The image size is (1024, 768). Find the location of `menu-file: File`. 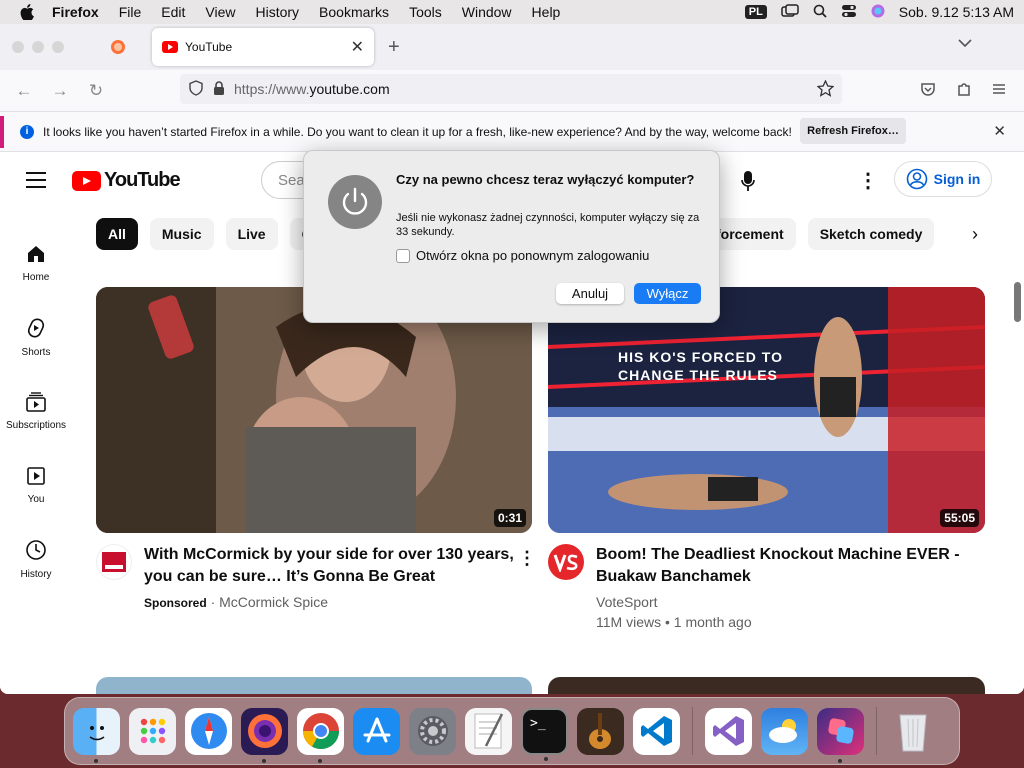

menu-file: File is located at coordinates (130, 12).